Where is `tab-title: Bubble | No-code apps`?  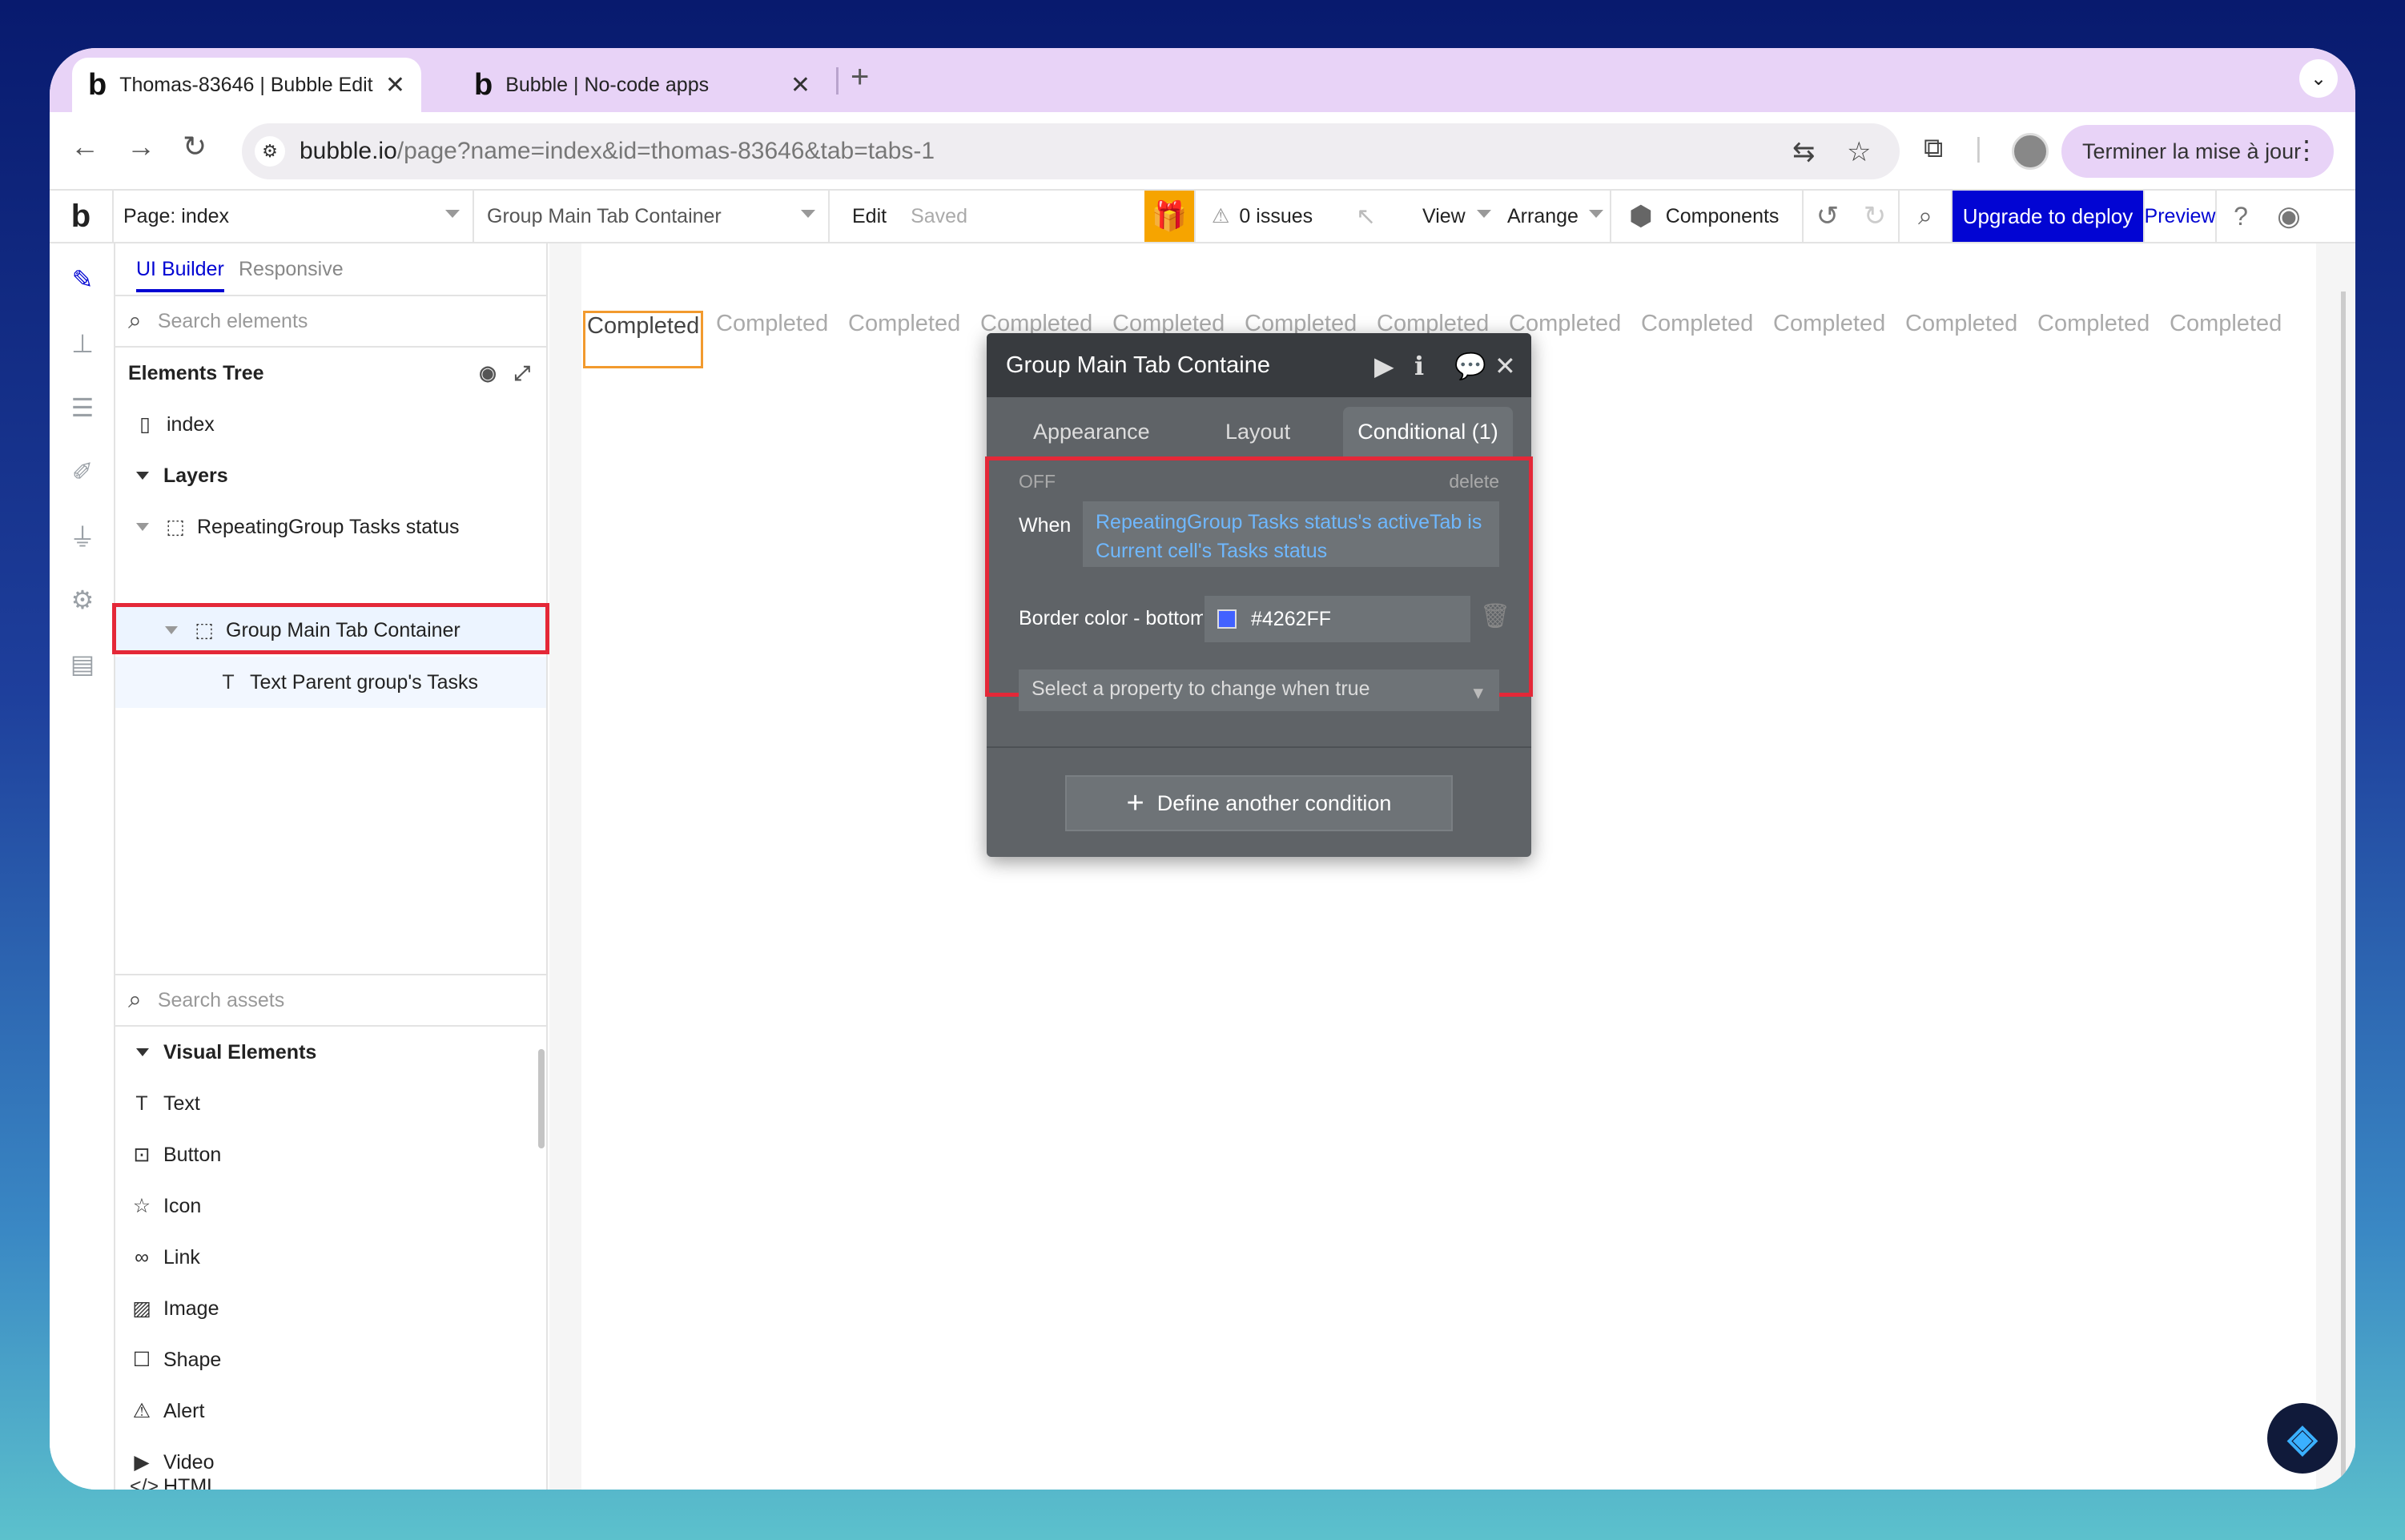 tab-title: Bubble | No-code apps is located at coordinates (607, 84).